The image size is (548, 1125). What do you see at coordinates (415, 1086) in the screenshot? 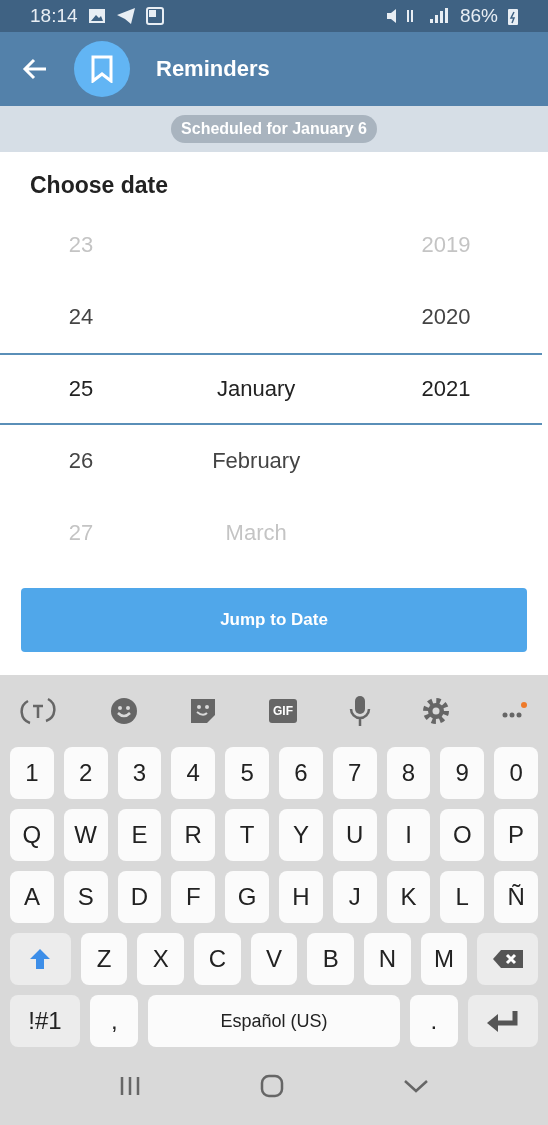
I see `hide-keyboard-icon` at bounding box center [415, 1086].